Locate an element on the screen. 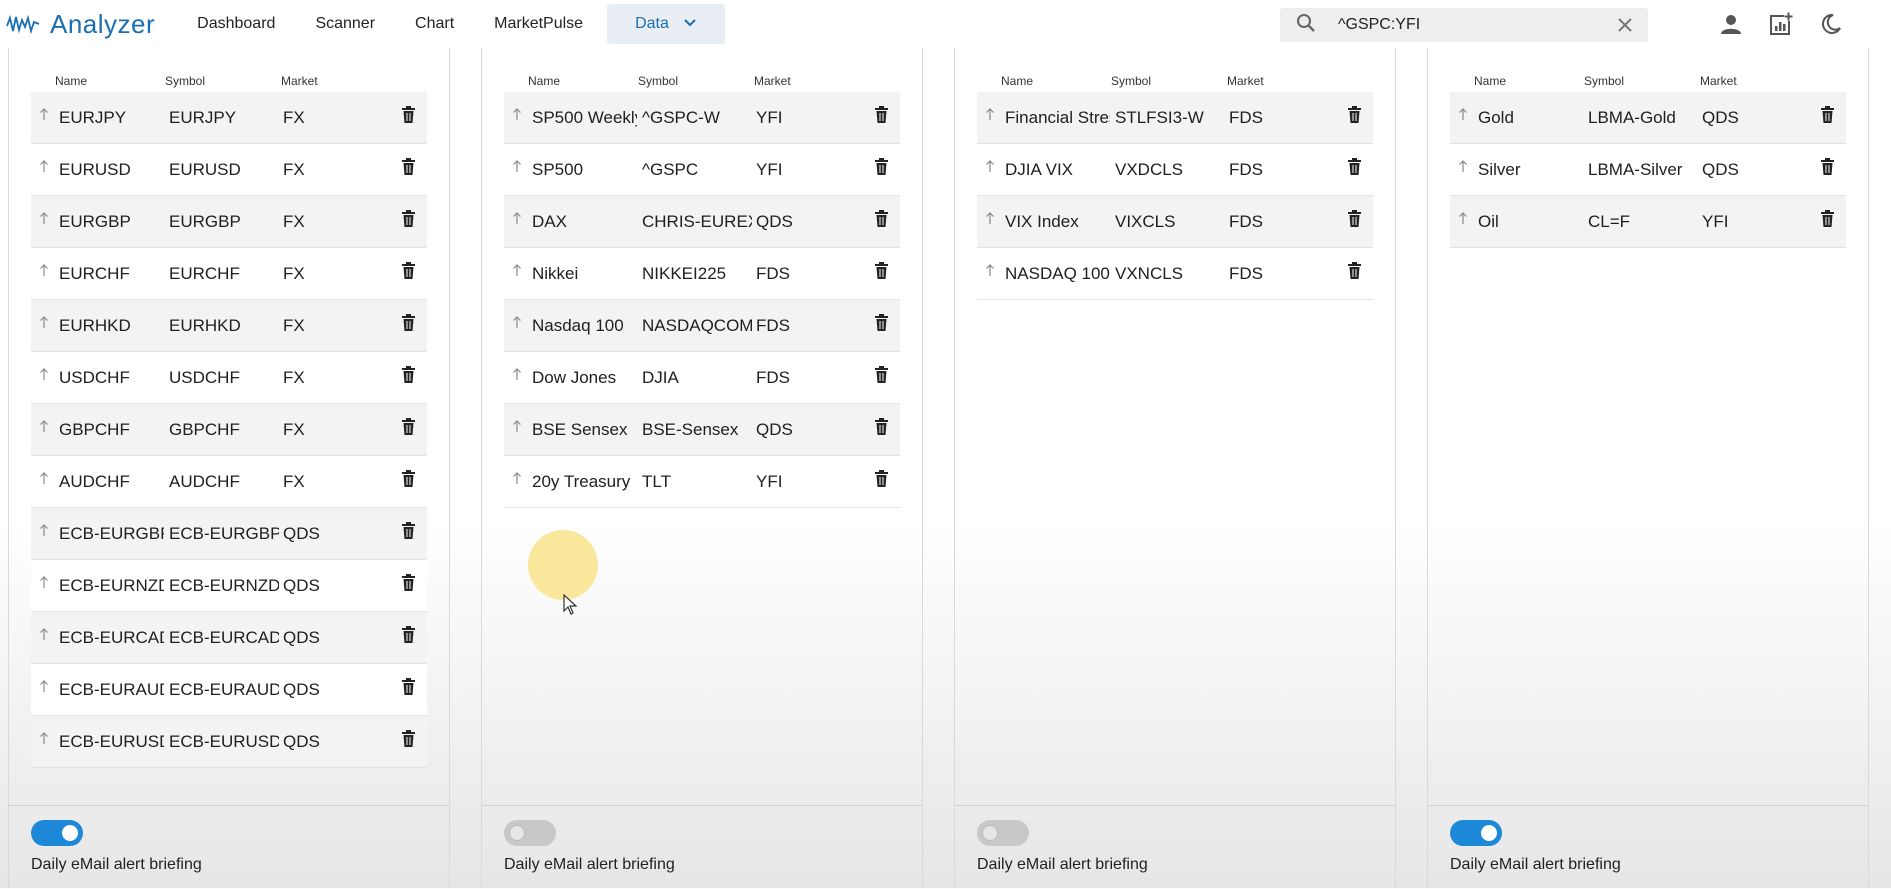 This screenshot has height=889, width=1891. nav-data-menu: Data is located at coordinates (666, 24).